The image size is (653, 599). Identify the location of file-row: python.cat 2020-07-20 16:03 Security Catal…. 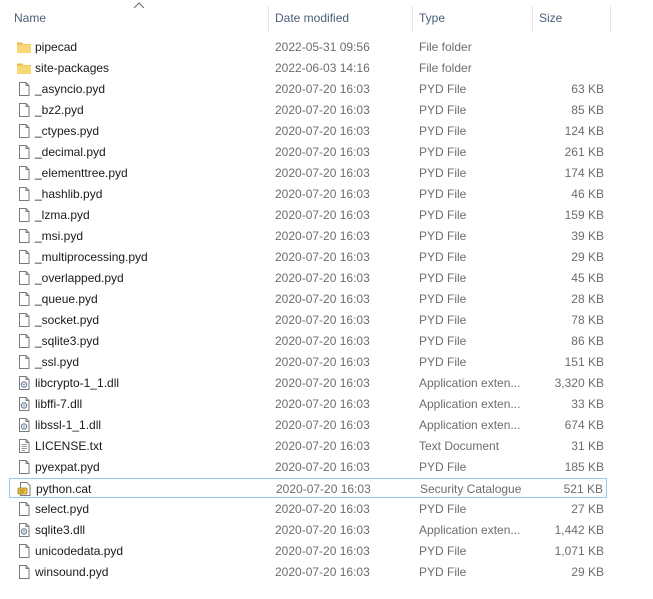
(308, 488).